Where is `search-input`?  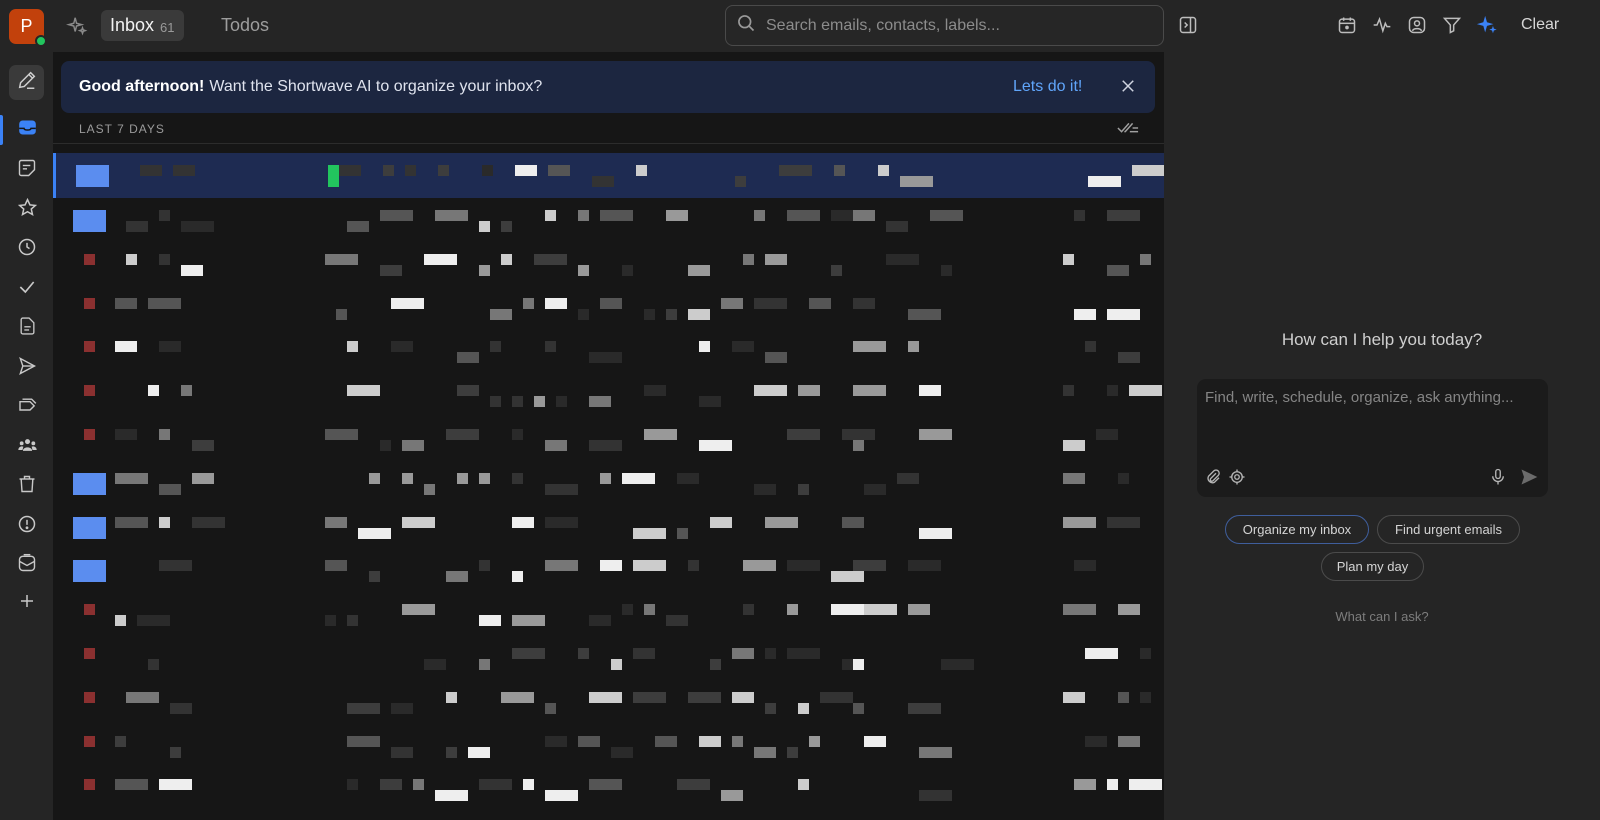
search-input is located at coordinates (956, 25).